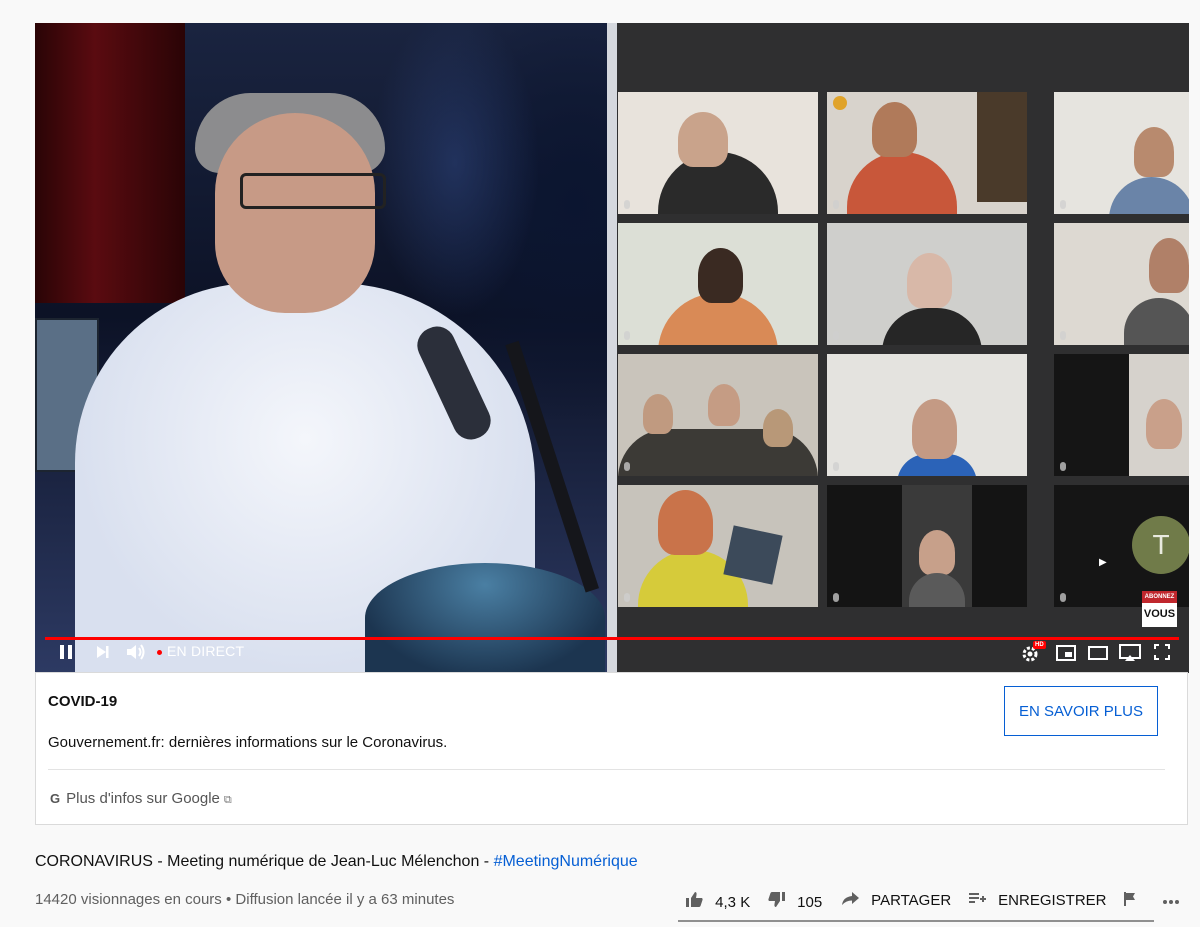 The height and width of the screenshot is (927, 1200). Describe the element at coordinates (810, 902) in the screenshot. I see `dislike-count: 105` at that location.